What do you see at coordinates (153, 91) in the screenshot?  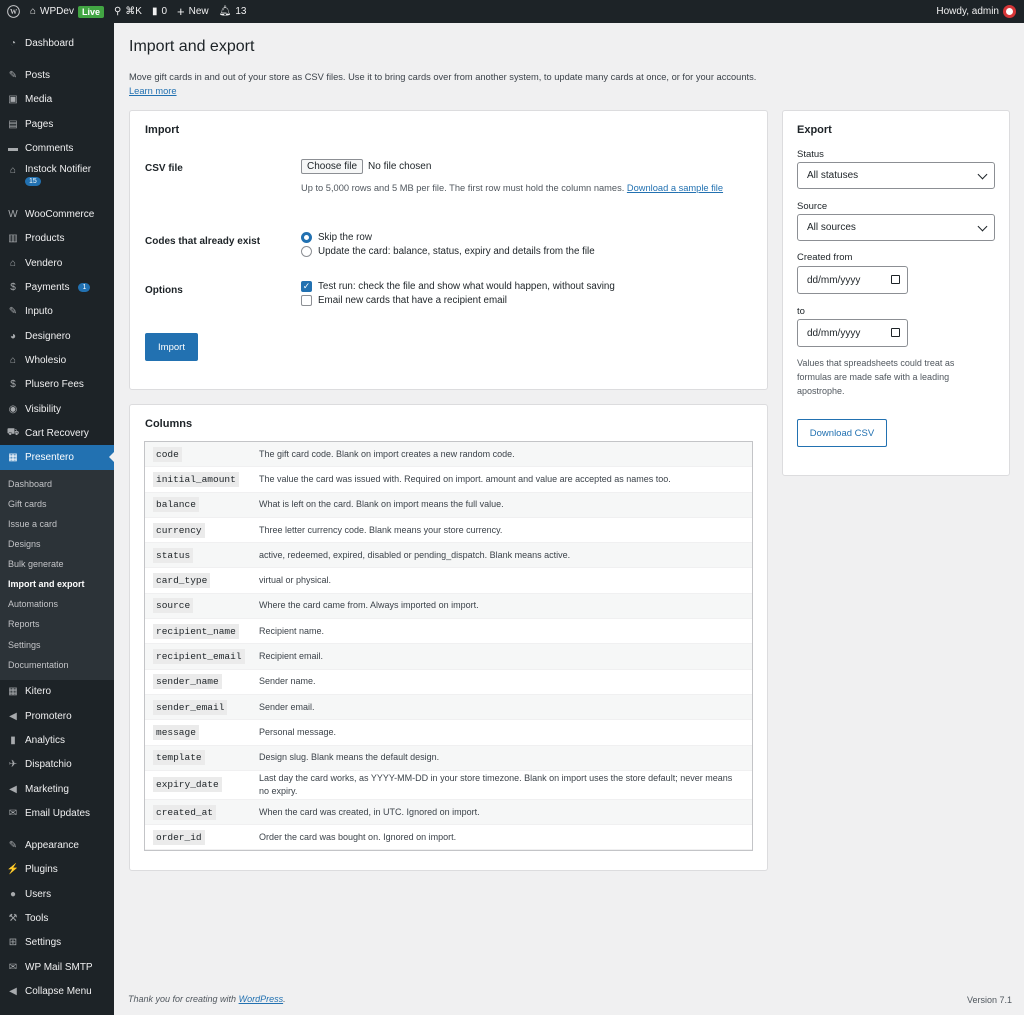 I see `learn-more-link: Learn more` at bounding box center [153, 91].